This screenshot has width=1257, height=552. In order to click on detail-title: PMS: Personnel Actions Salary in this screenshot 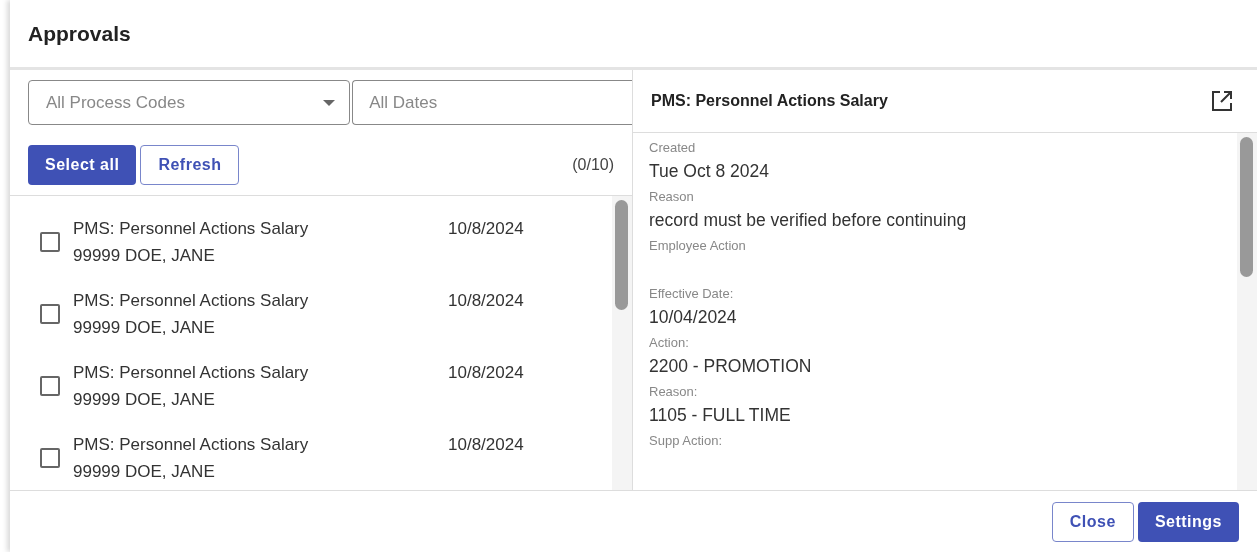, I will do `click(769, 101)`.